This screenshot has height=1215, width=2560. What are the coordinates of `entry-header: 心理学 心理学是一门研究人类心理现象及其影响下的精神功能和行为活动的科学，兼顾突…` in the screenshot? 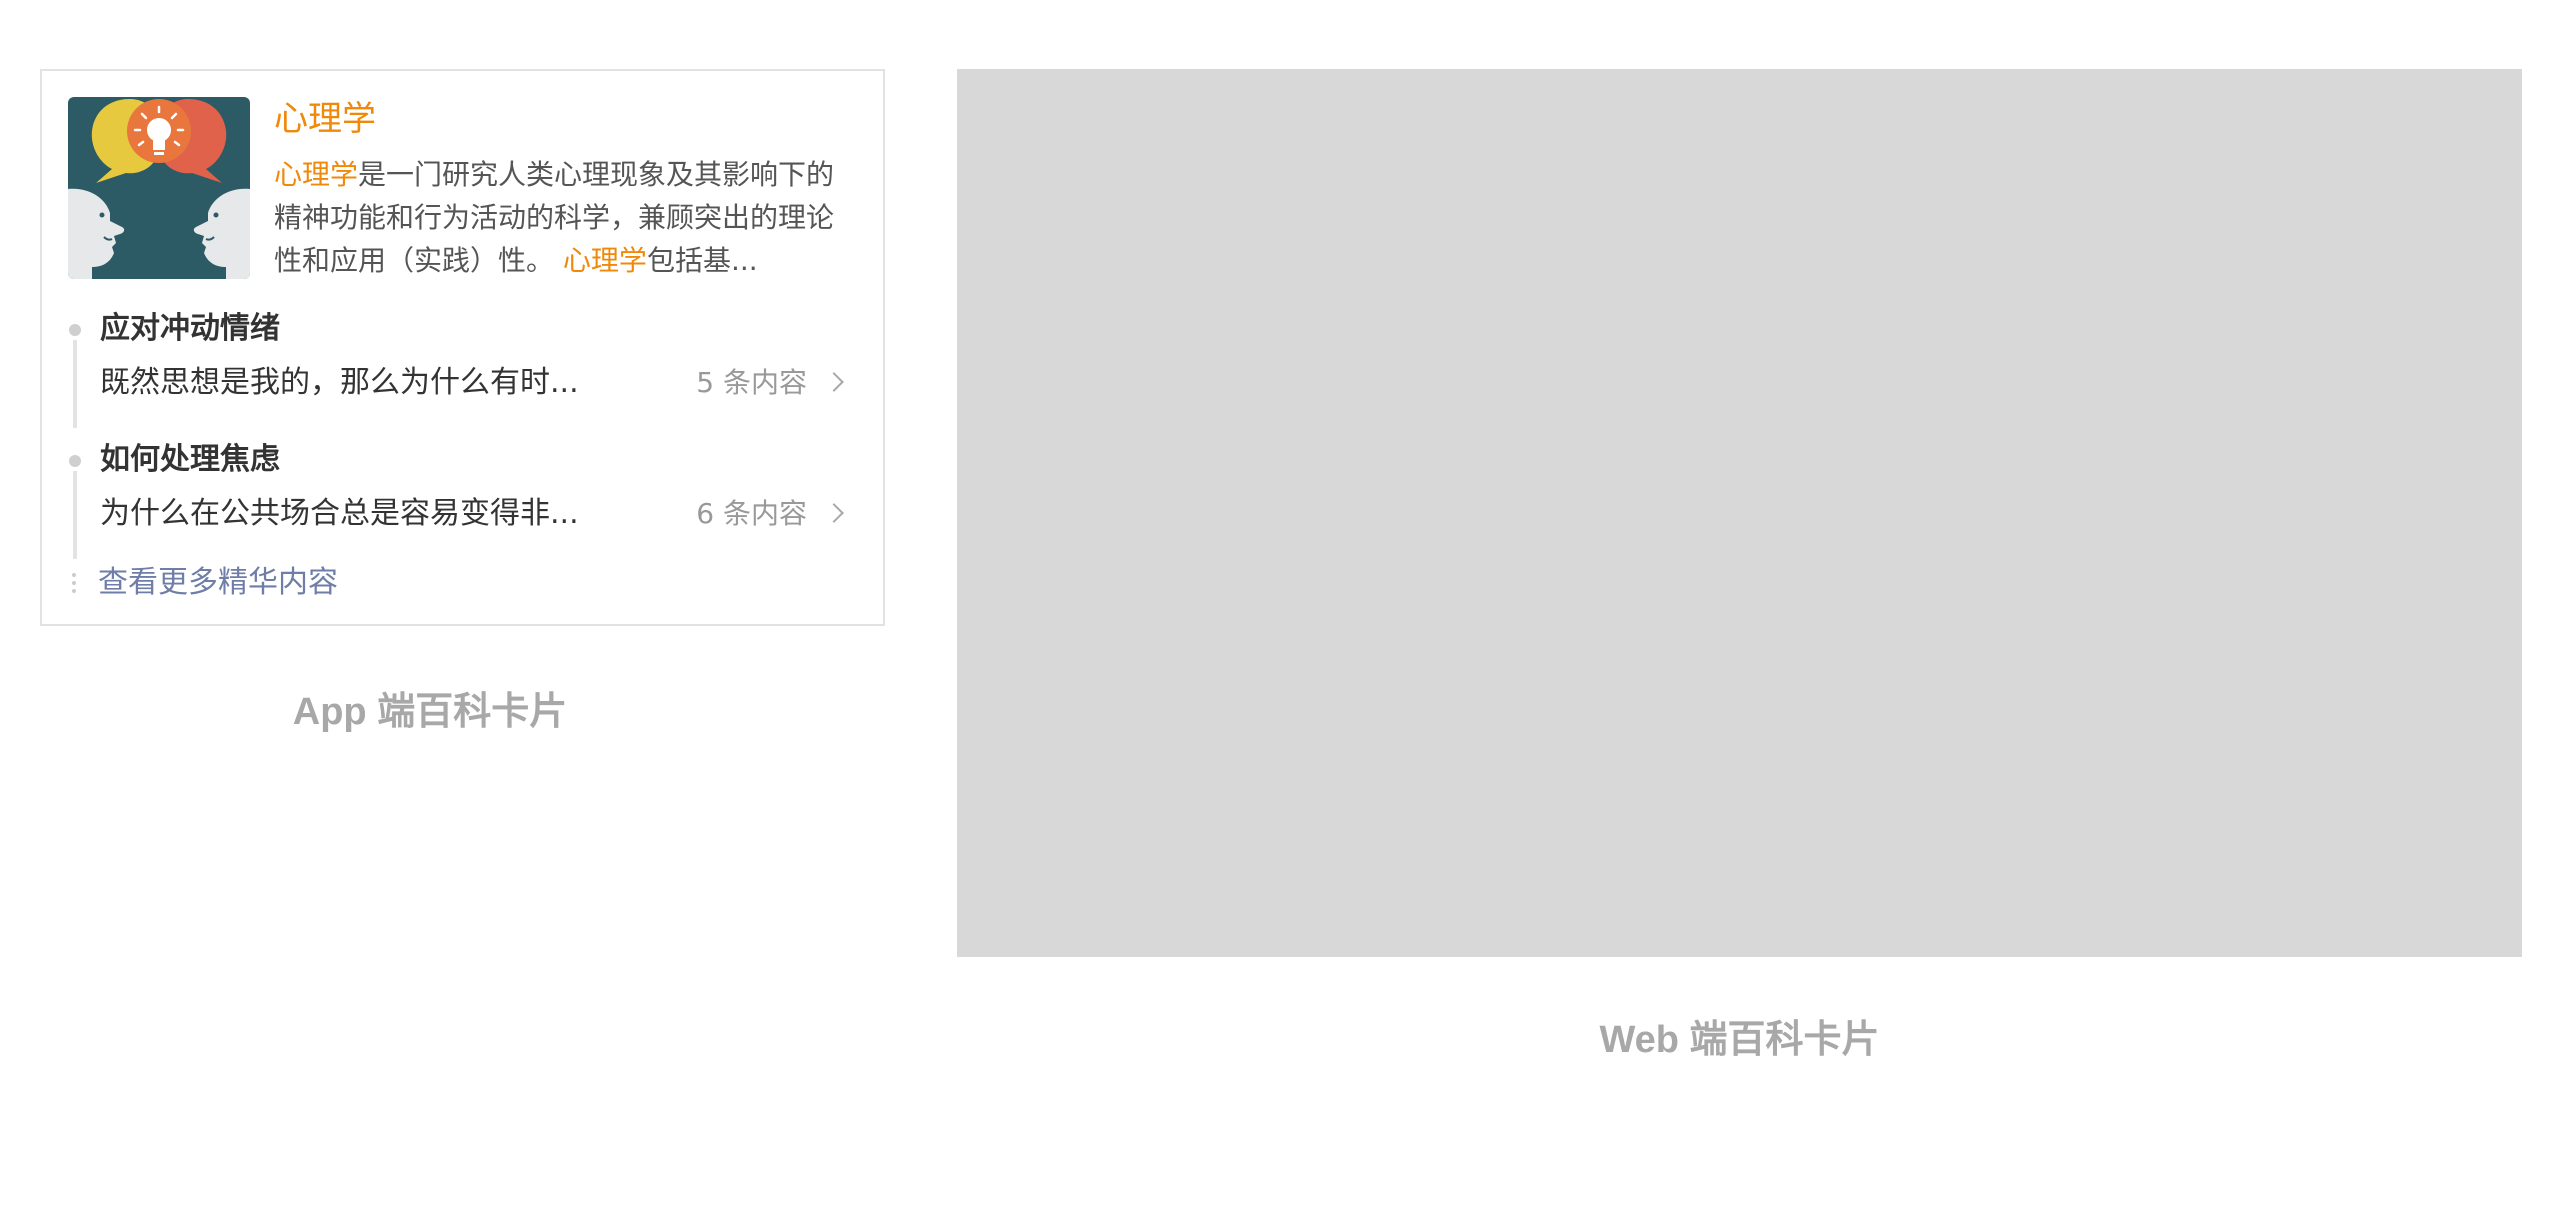 It's located at (455, 188).